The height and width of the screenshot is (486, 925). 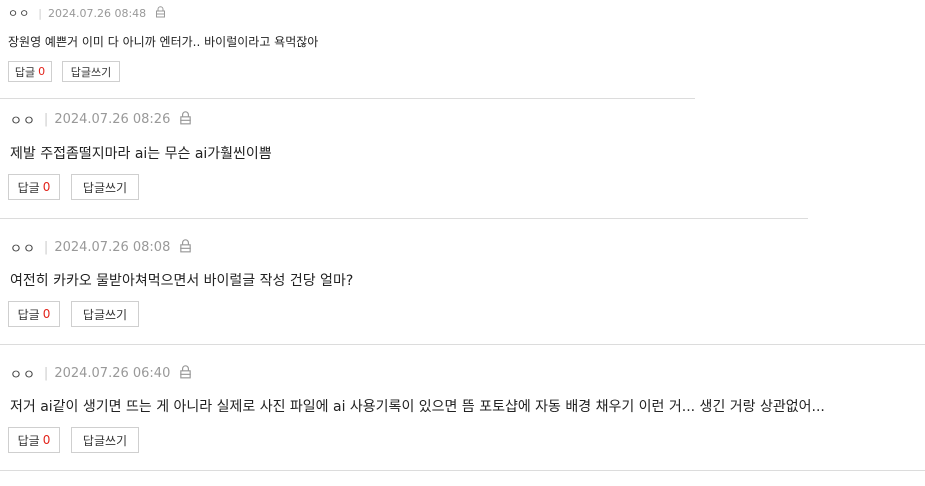 What do you see at coordinates (141, 154) in the screenshot?
I see `comment-text: 제발 주접좀떨지마라 ai는 무슨 ai가훨씬이쁨` at bounding box center [141, 154].